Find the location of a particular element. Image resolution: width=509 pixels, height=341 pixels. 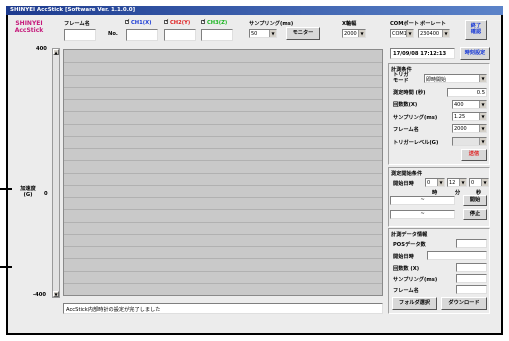

y-scrollbar: ▲ ▼ is located at coordinates (56, 173).